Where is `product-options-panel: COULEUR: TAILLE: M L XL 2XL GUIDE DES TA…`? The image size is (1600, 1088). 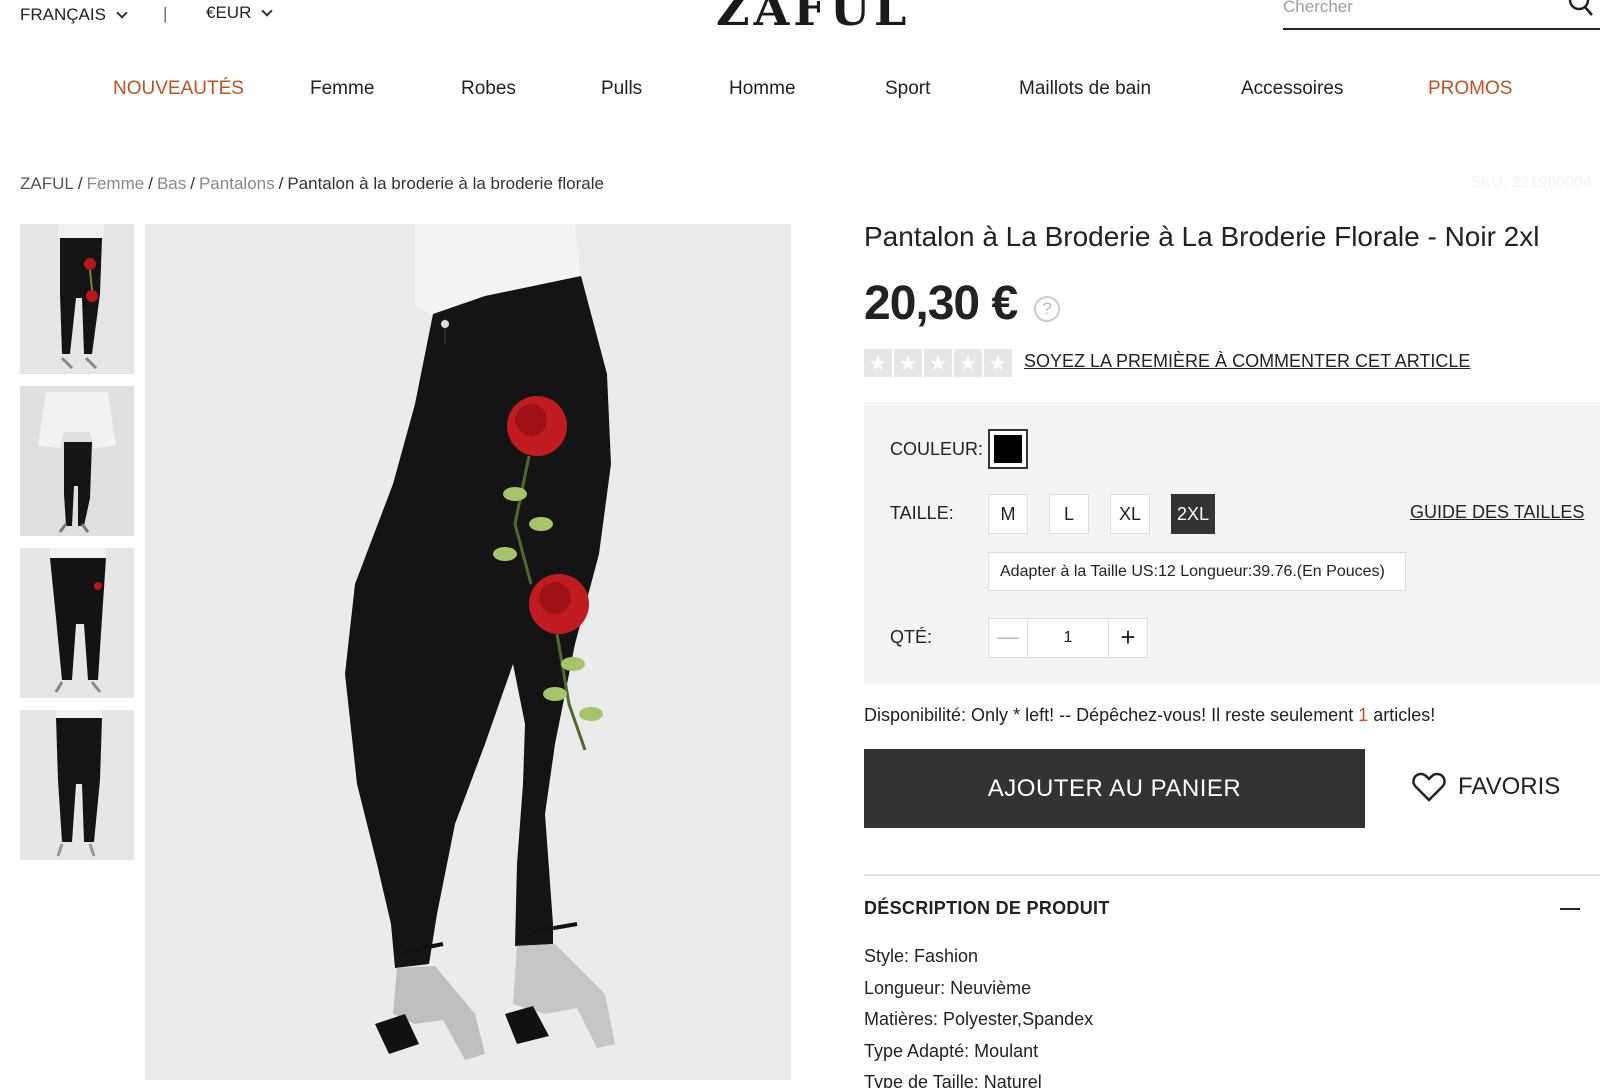
product-options-panel: COULEUR: TAILLE: M L XL 2XL GUIDE DES TA… is located at coordinates (1232, 543).